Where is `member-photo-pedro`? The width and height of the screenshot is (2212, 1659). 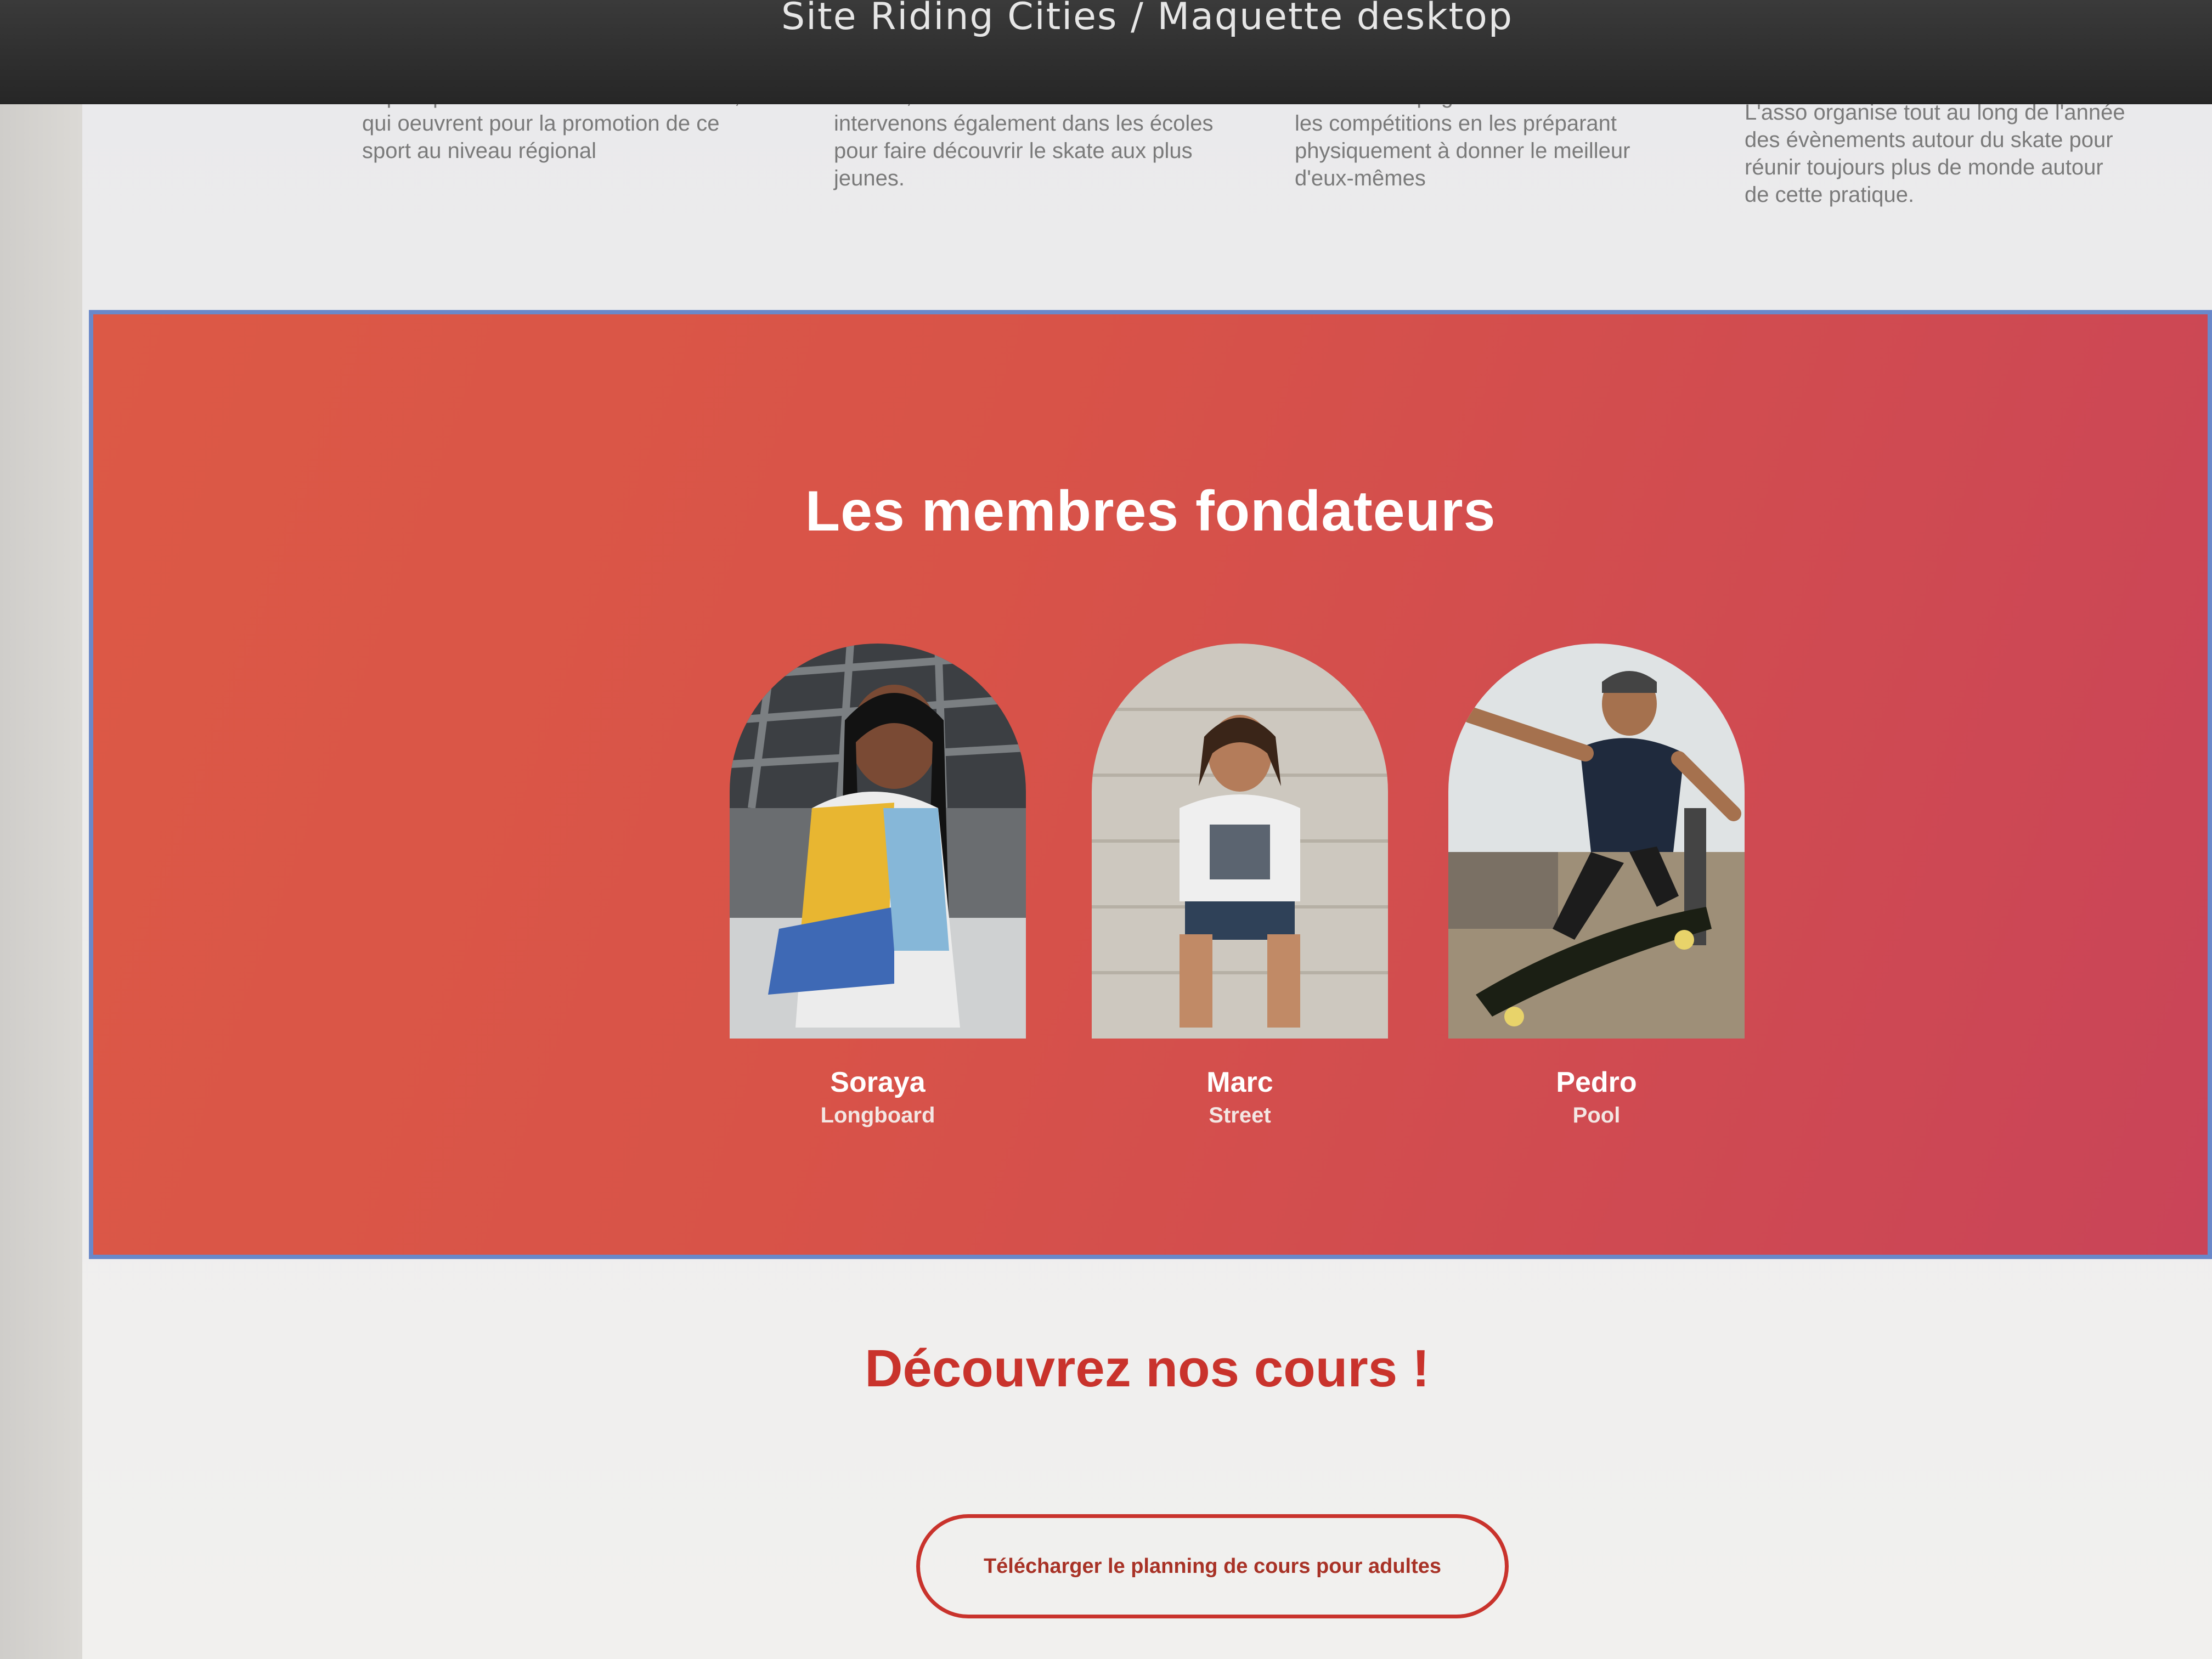 member-photo-pedro is located at coordinates (1596, 842).